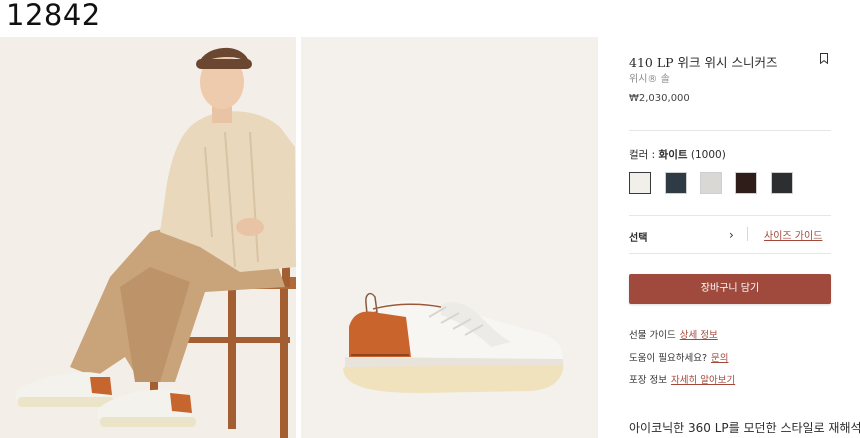 The height and width of the screenshot is (438, 860). I want to click on packaging-label: 포장 정보, so click(648, 380).